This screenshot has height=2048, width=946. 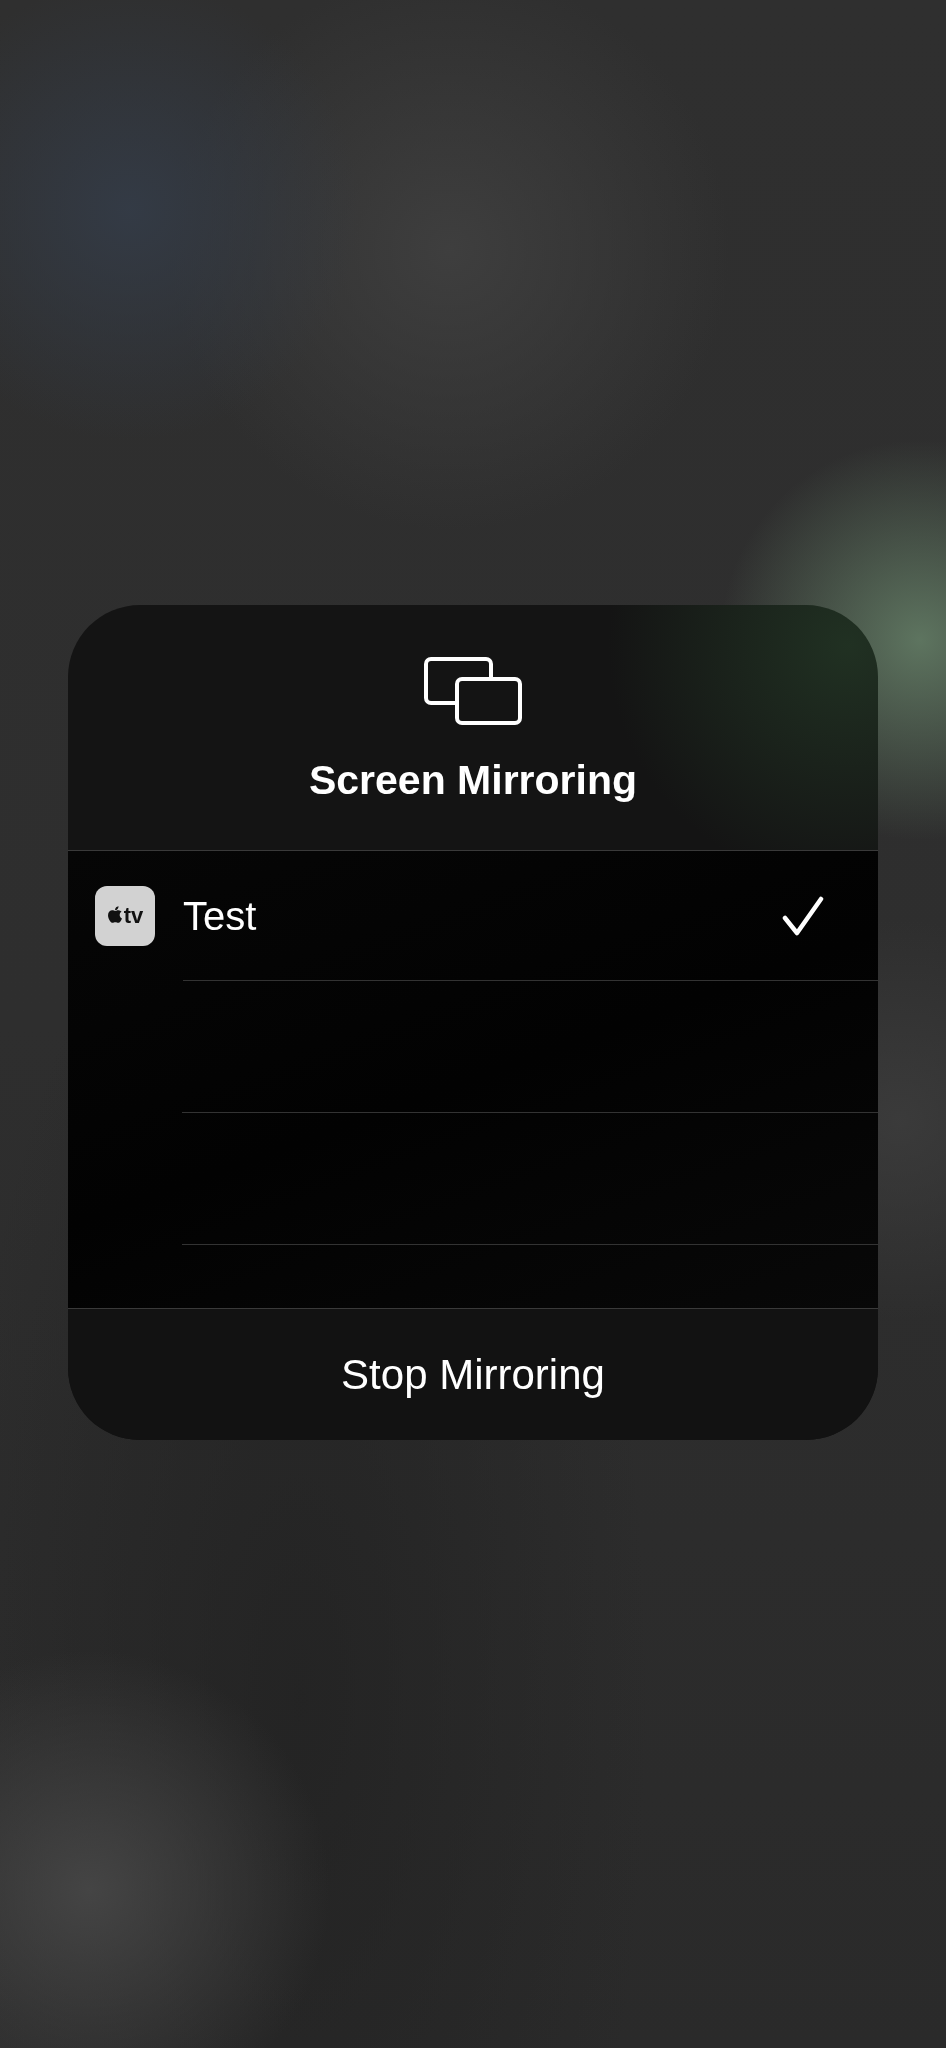 What do you see at coordinates (803, 915) in the screenshot?
I see `checkmark-icon` at bounding box center [803, 915].